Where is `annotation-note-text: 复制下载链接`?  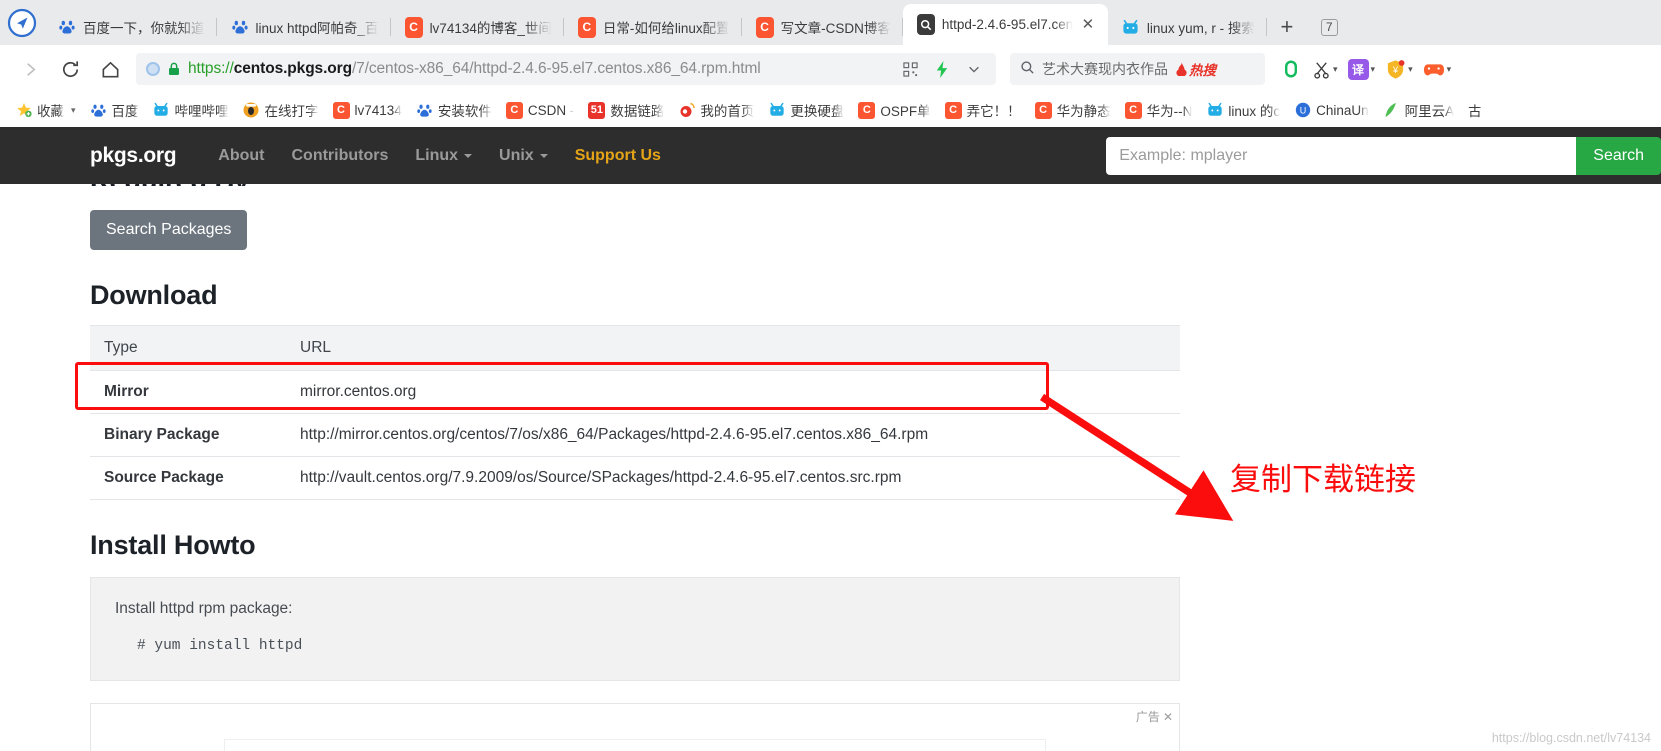 annotation-note-text: 复制下载链接 is located at coordinates (1323, 479).